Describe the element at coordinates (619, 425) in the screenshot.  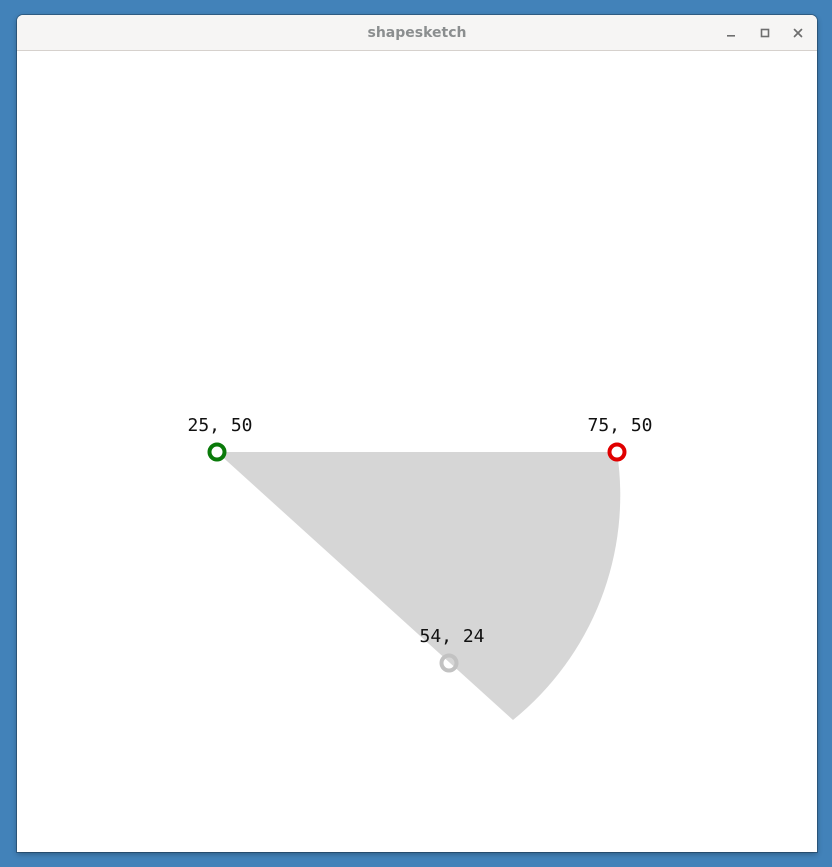
I see `end-point-label: 75, 50` at that location.